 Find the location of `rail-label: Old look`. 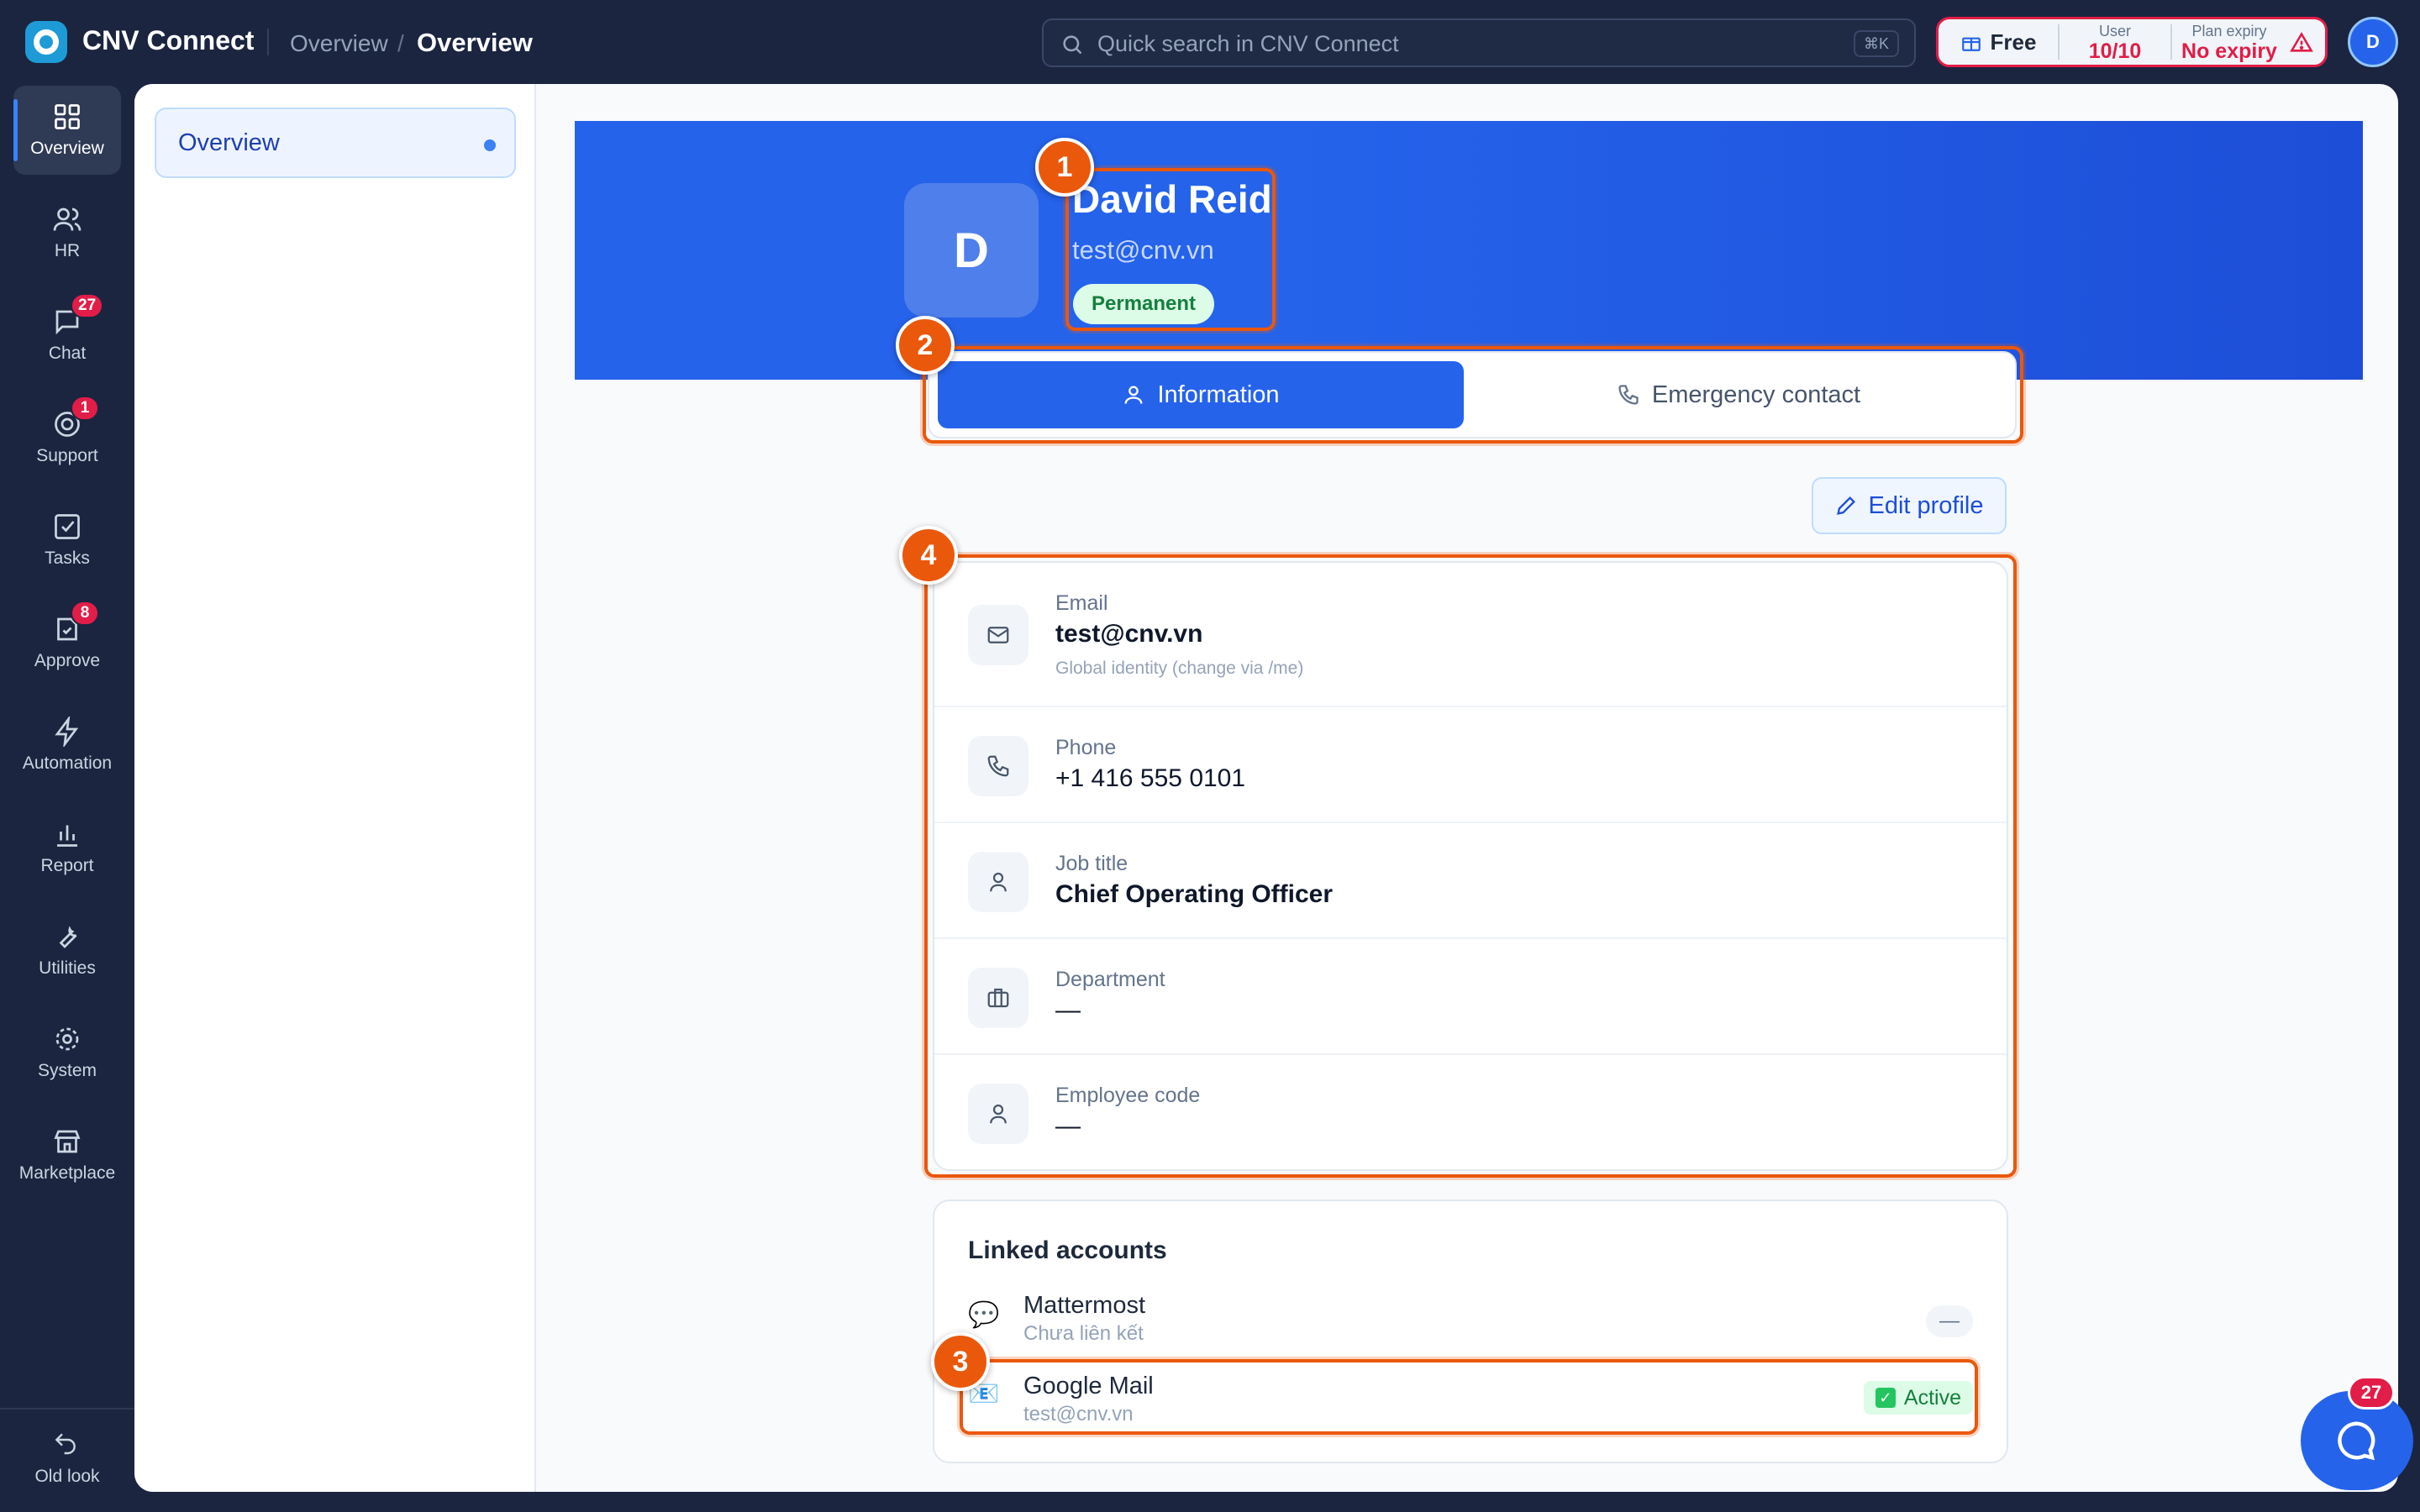

rail-label: Old look is located at coordinates (67, 1476).